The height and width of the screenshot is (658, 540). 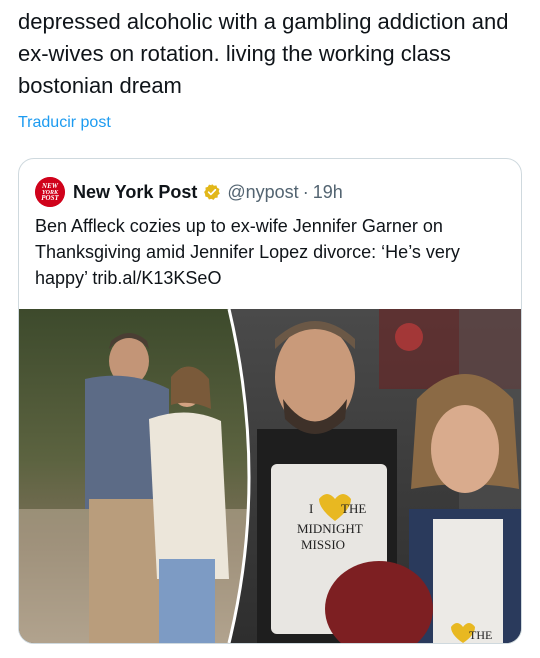 I want to click on quoted-author-name: New York Post, so click(x=135, y=192).